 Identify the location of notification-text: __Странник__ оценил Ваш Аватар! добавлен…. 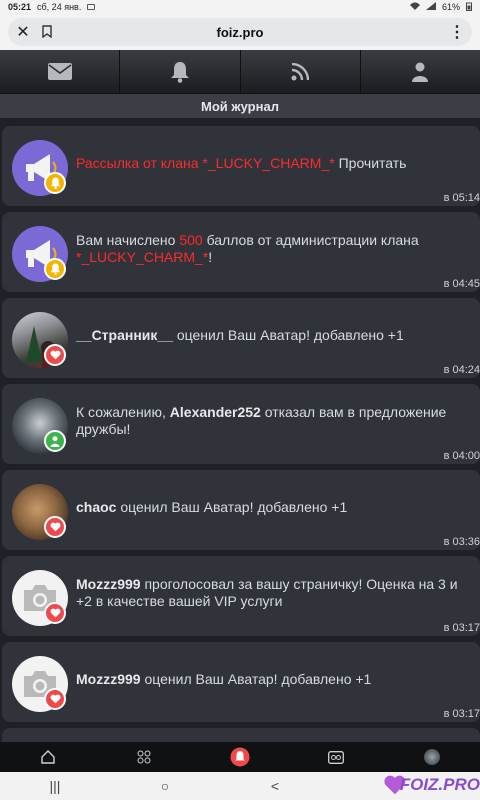
(272, 335).